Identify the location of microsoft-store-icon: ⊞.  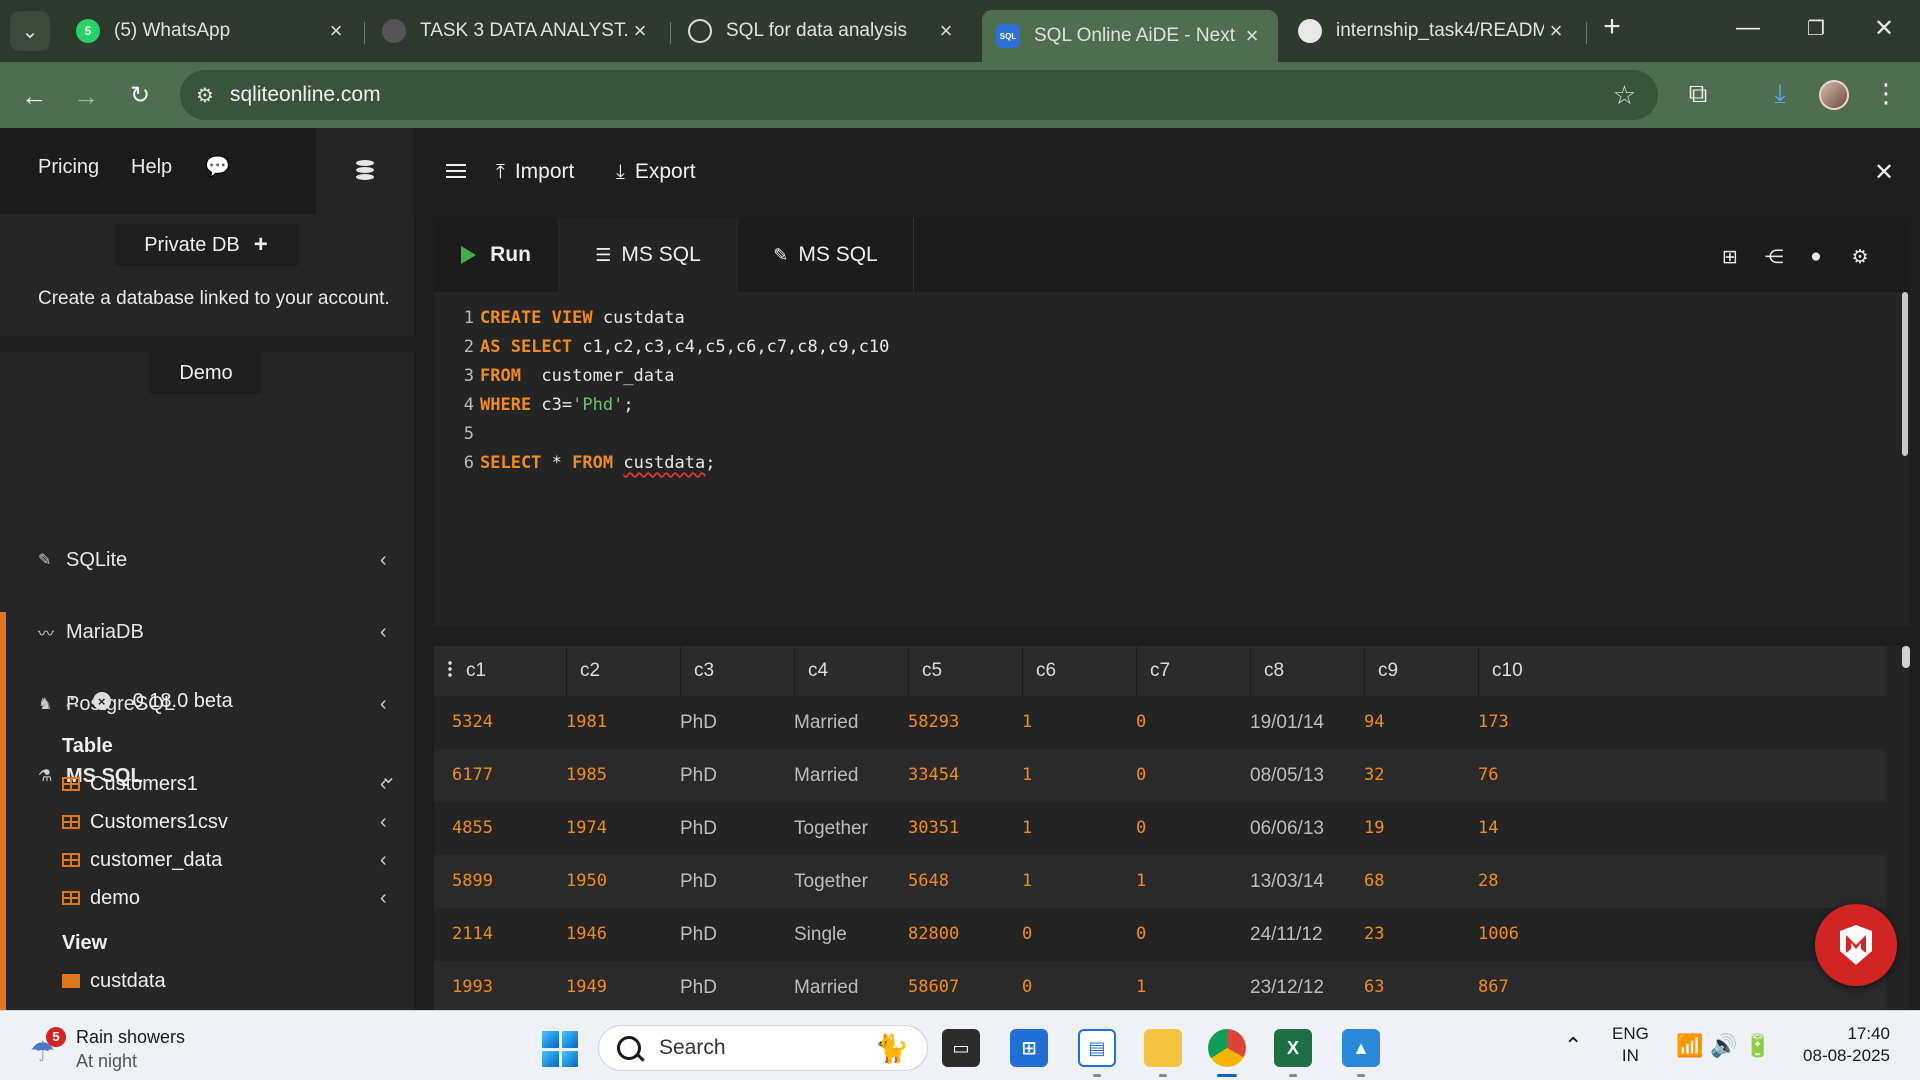
(1029, 1048).